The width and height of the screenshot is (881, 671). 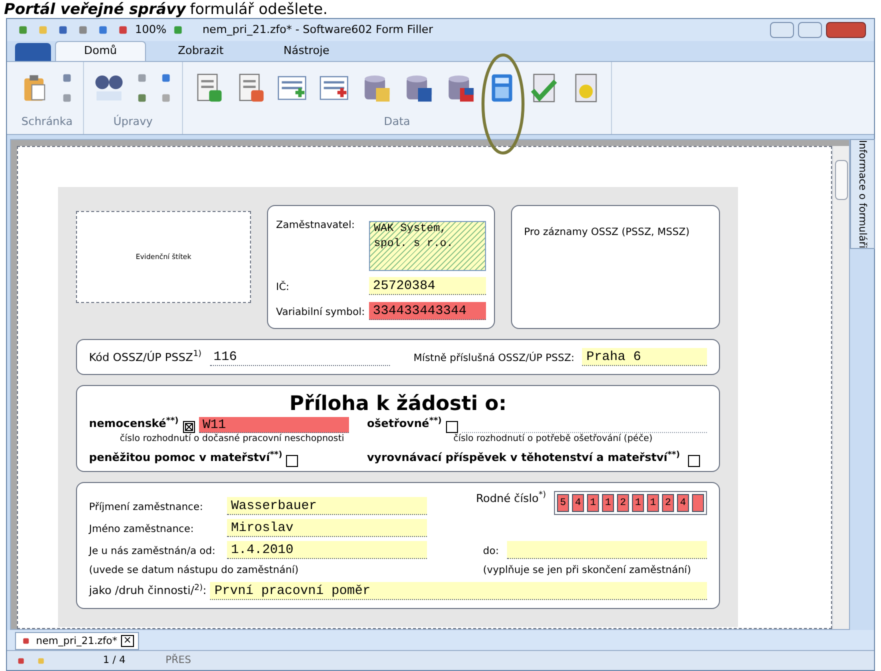 I want to click on field-hint: číslo rozhodnutí o dočasné pracovní neschopnosti, so click(x=232, y=439).